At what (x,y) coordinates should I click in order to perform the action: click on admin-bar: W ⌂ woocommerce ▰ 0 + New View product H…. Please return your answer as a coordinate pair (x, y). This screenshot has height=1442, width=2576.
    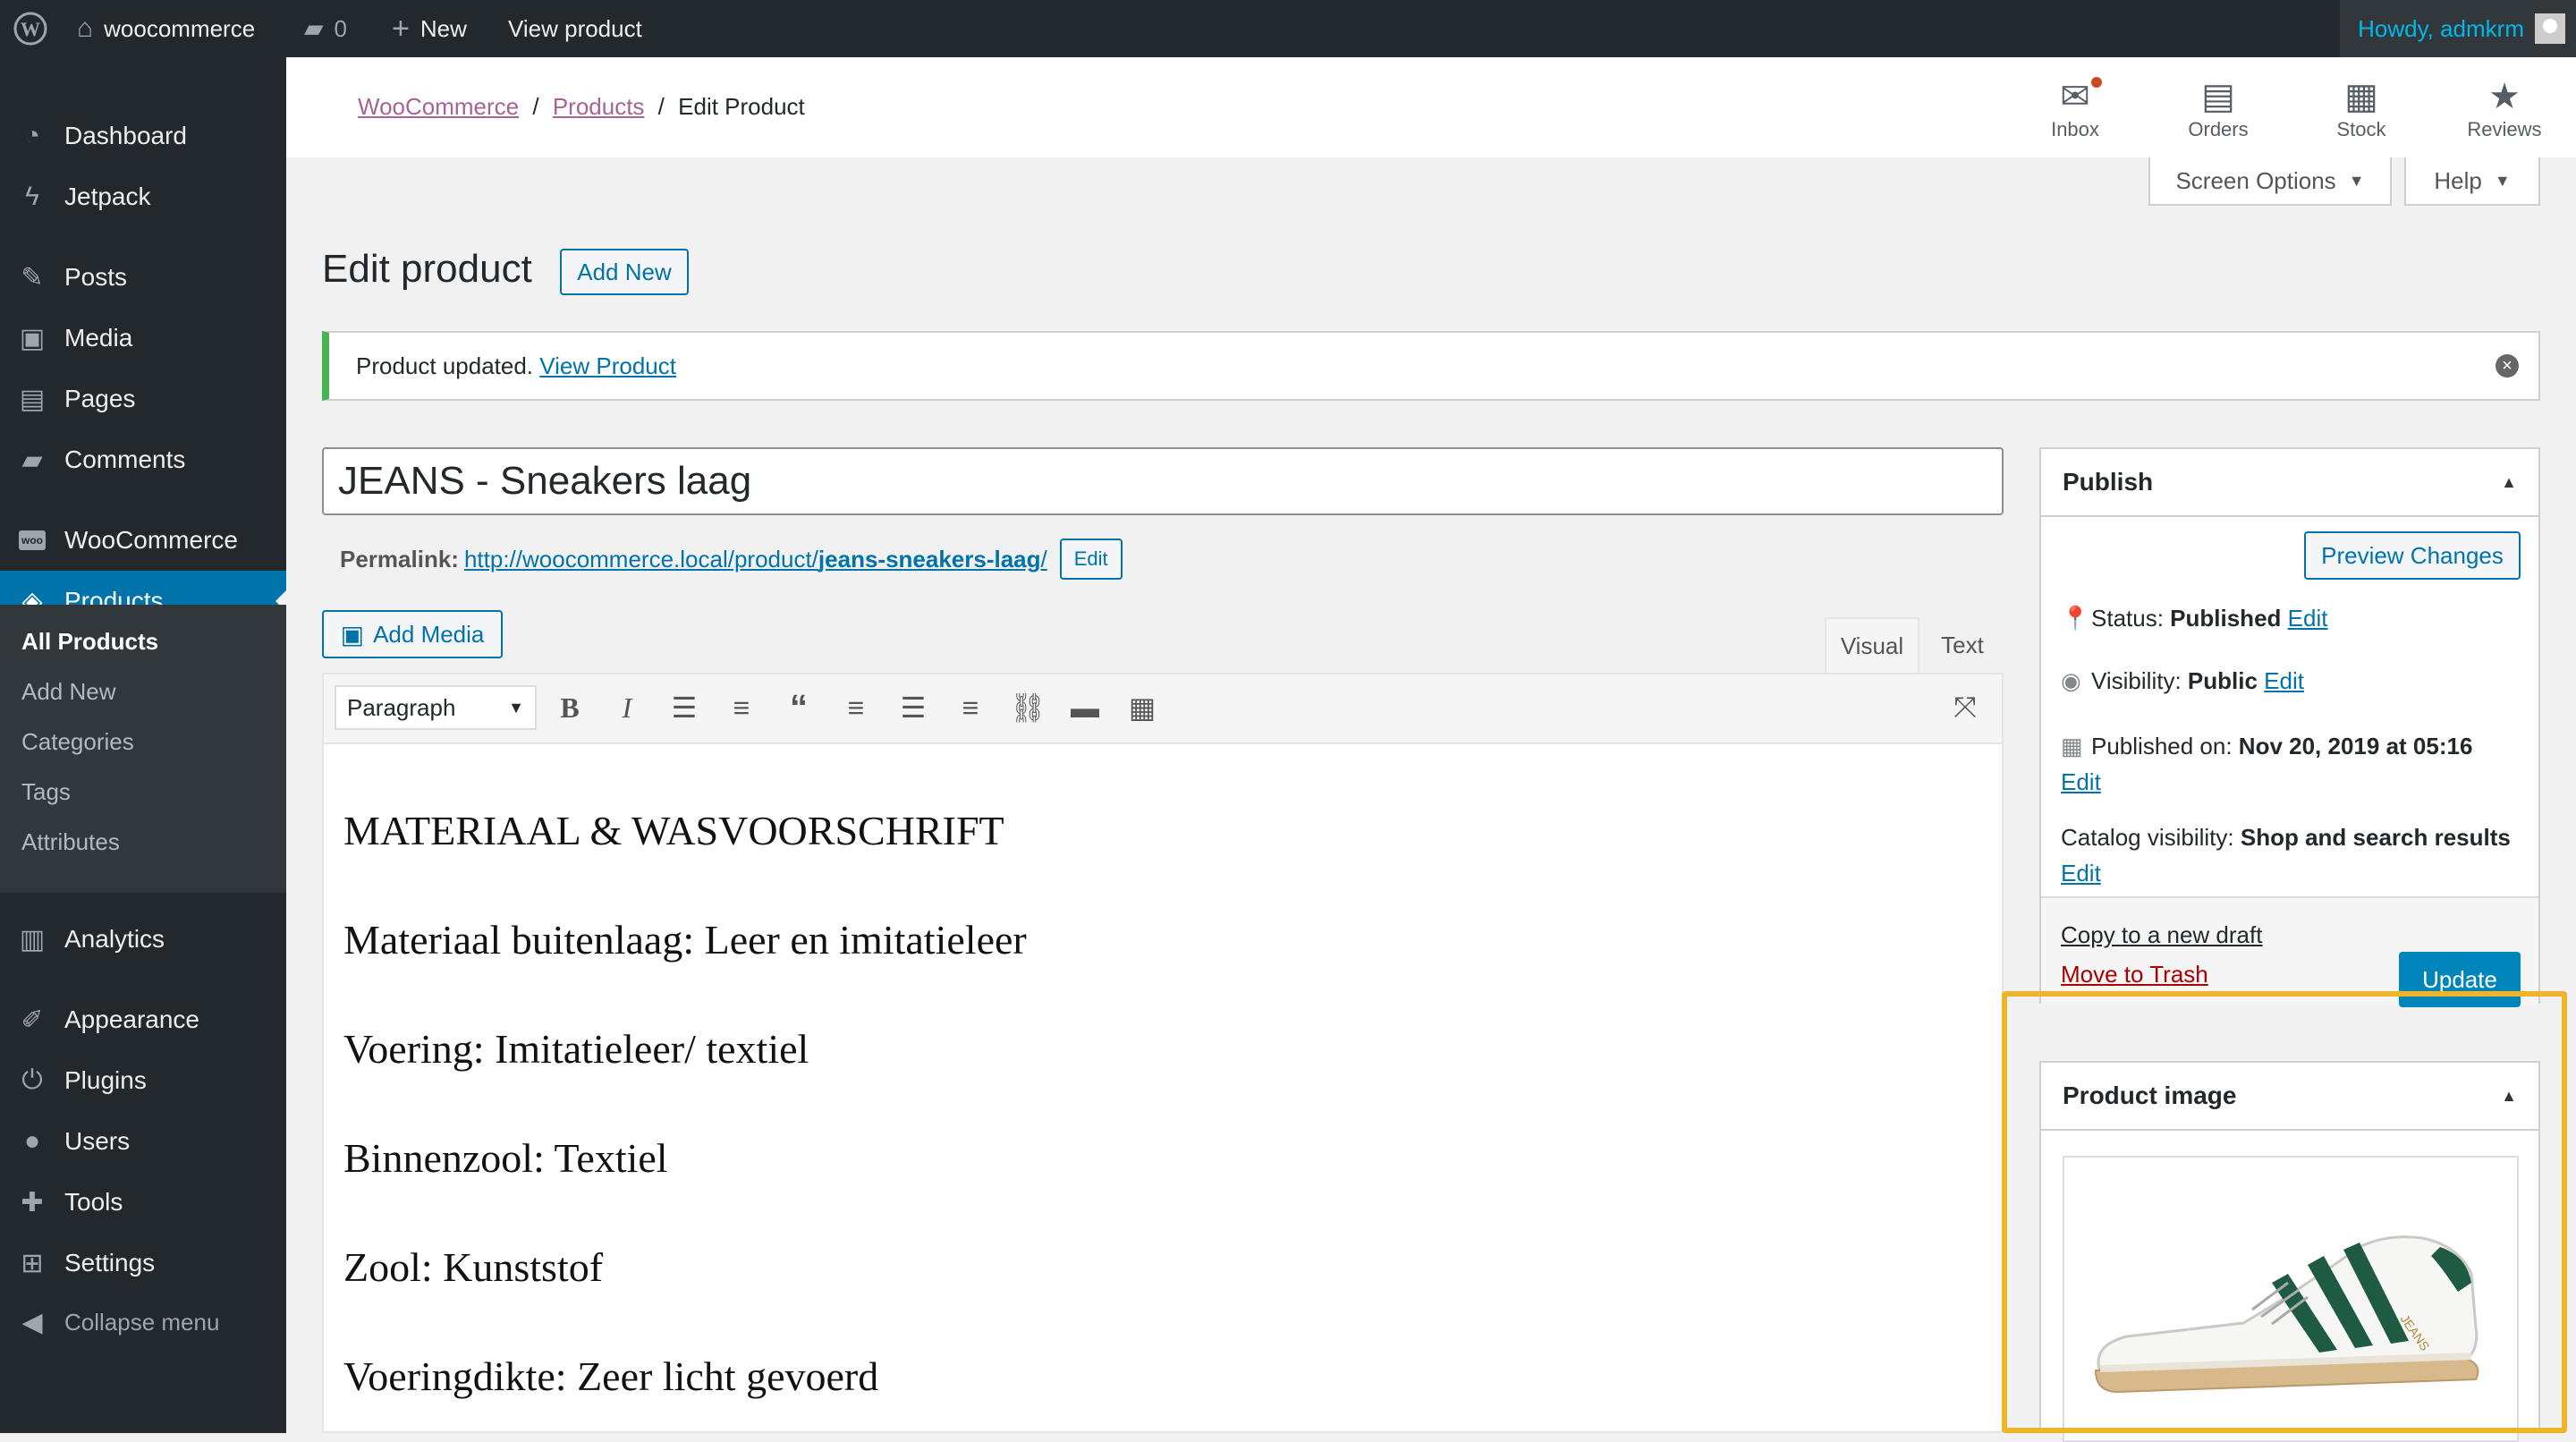
    Looking at the image, I should click on (1288, 28).